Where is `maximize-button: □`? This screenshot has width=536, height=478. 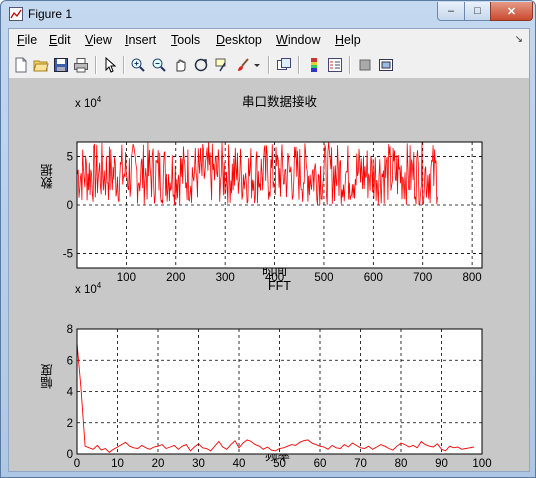
maximize-button: □ is located at coordinates (477, 11).